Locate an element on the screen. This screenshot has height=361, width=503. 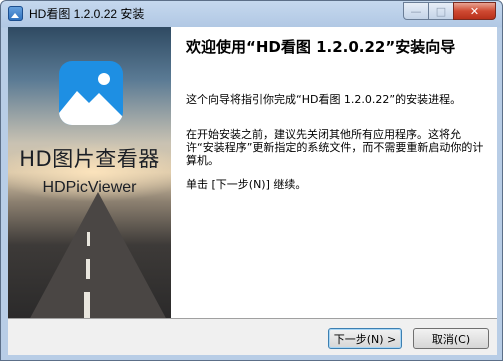
minimize-button: — is located at coordinates (416, 11).